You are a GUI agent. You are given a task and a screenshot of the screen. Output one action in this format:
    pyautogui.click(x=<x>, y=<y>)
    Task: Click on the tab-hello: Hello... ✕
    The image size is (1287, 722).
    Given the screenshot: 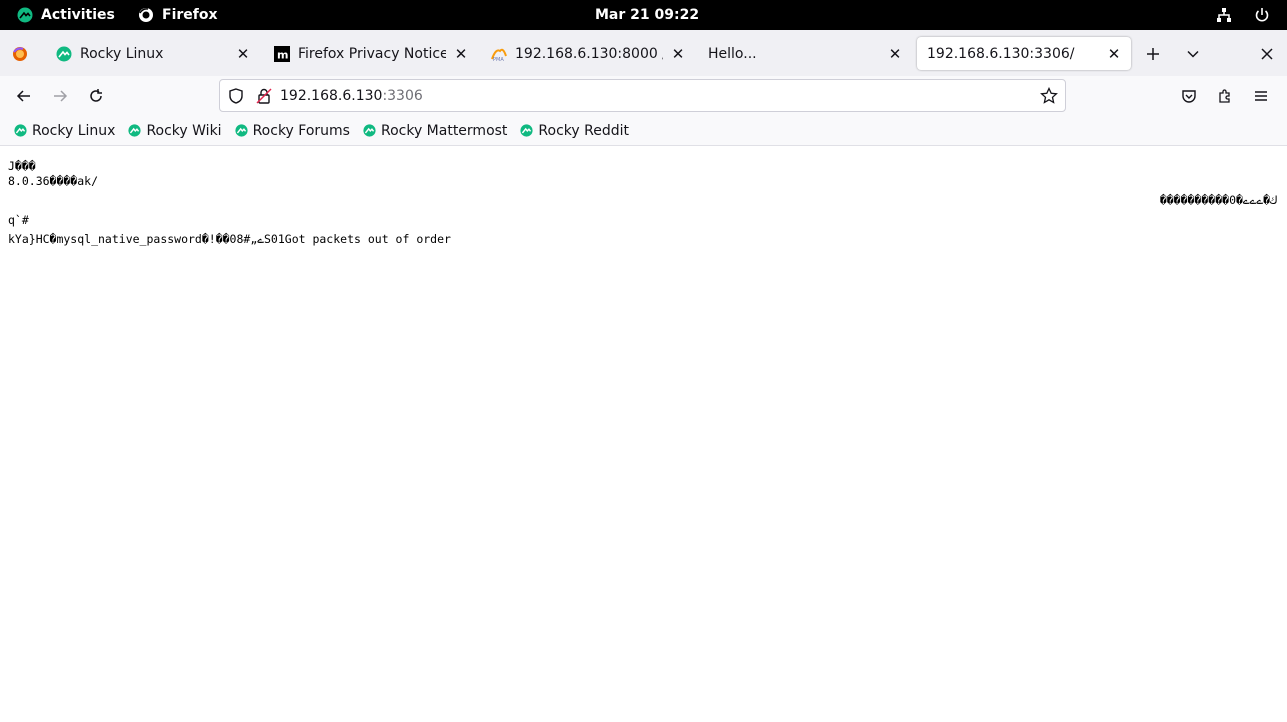 What is the action you would take?
    pyautogui.click(x=805, y=53)
    